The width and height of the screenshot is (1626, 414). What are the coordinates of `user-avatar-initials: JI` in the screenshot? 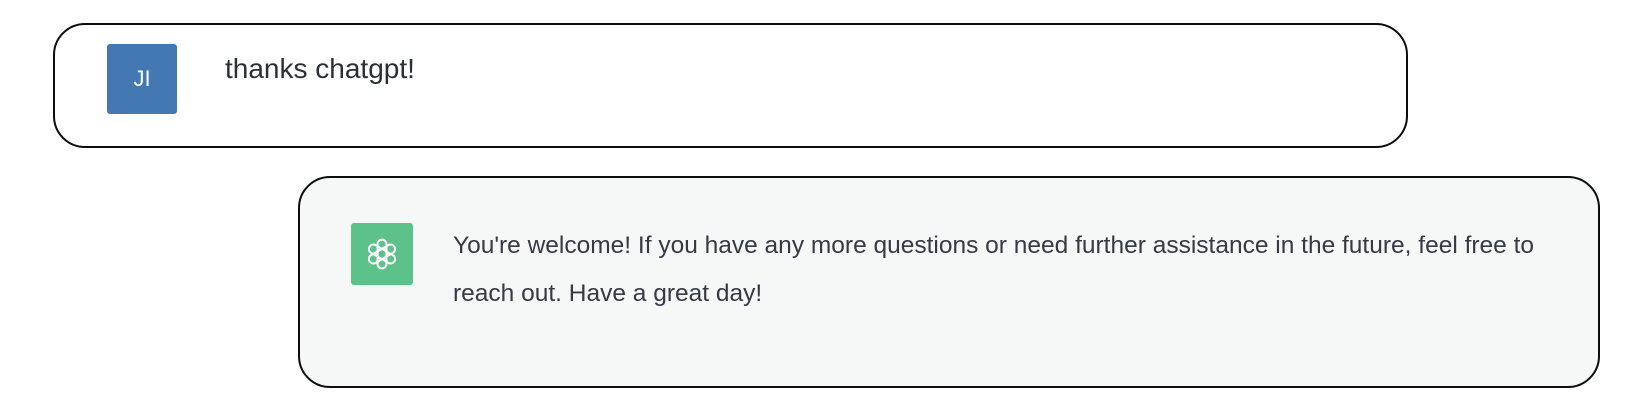 It's located at (142, 78).